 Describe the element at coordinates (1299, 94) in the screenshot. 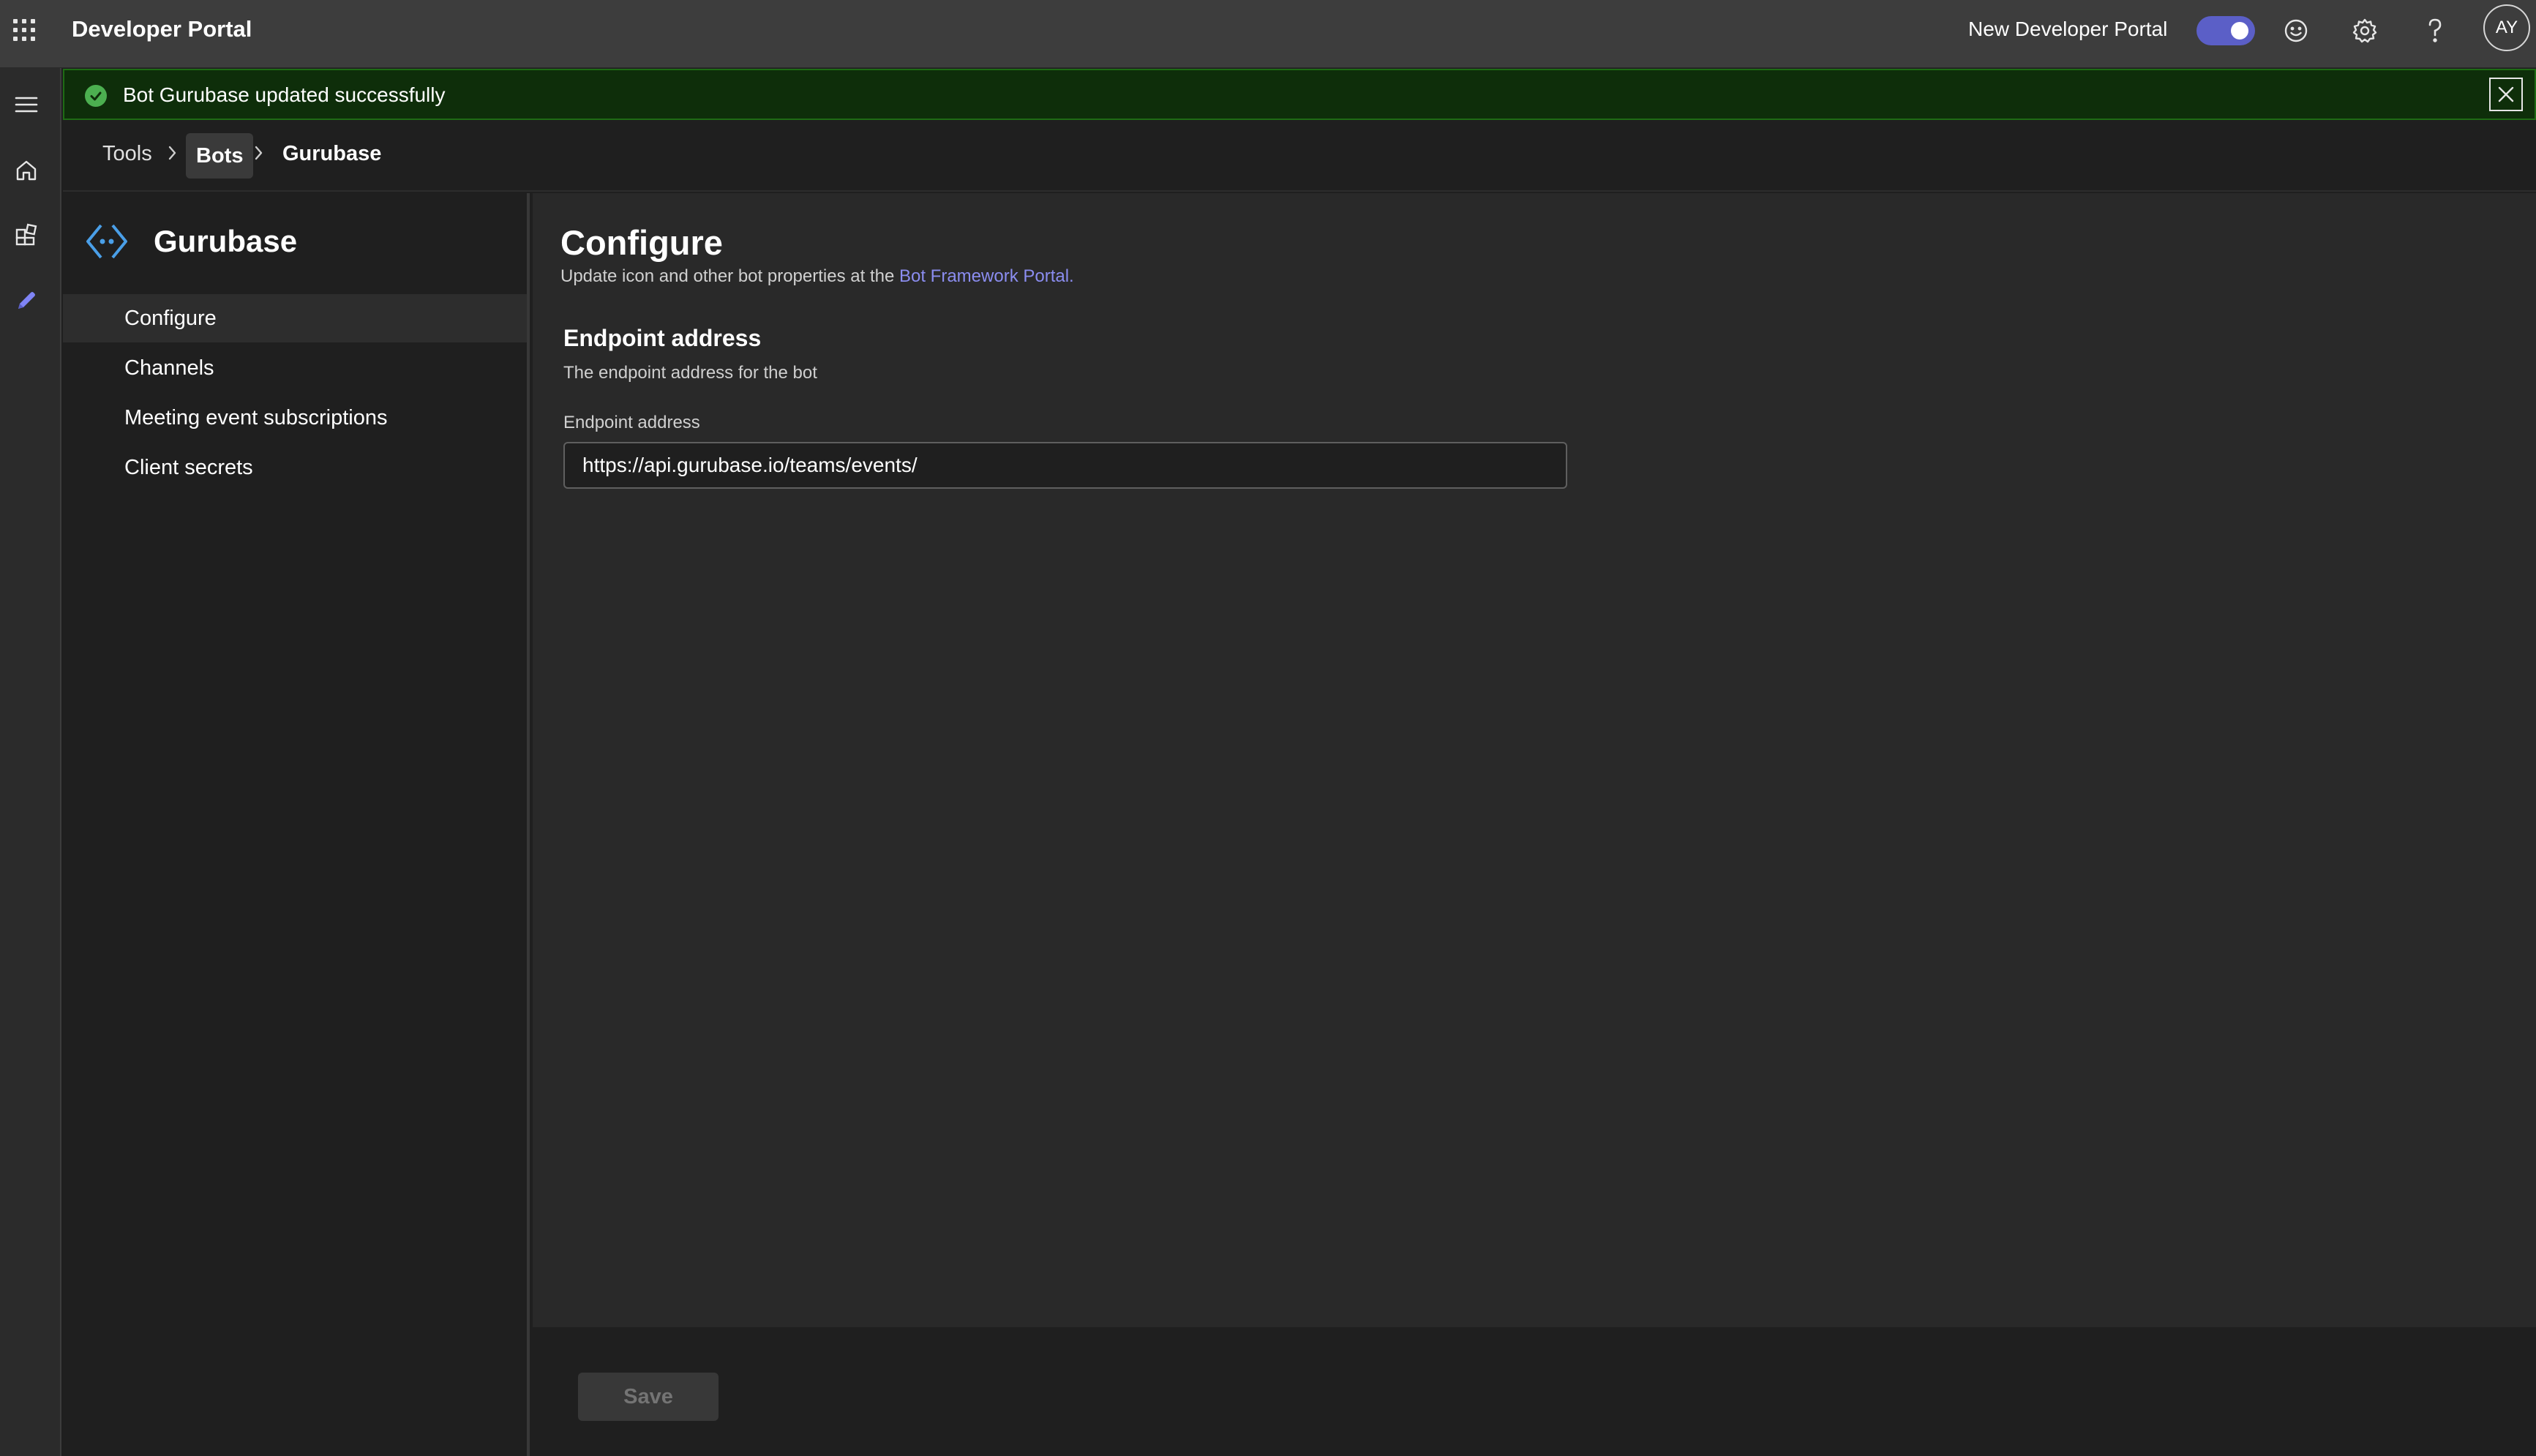

I see `success-banner: Bot Gurubase updated successfully` at that location.